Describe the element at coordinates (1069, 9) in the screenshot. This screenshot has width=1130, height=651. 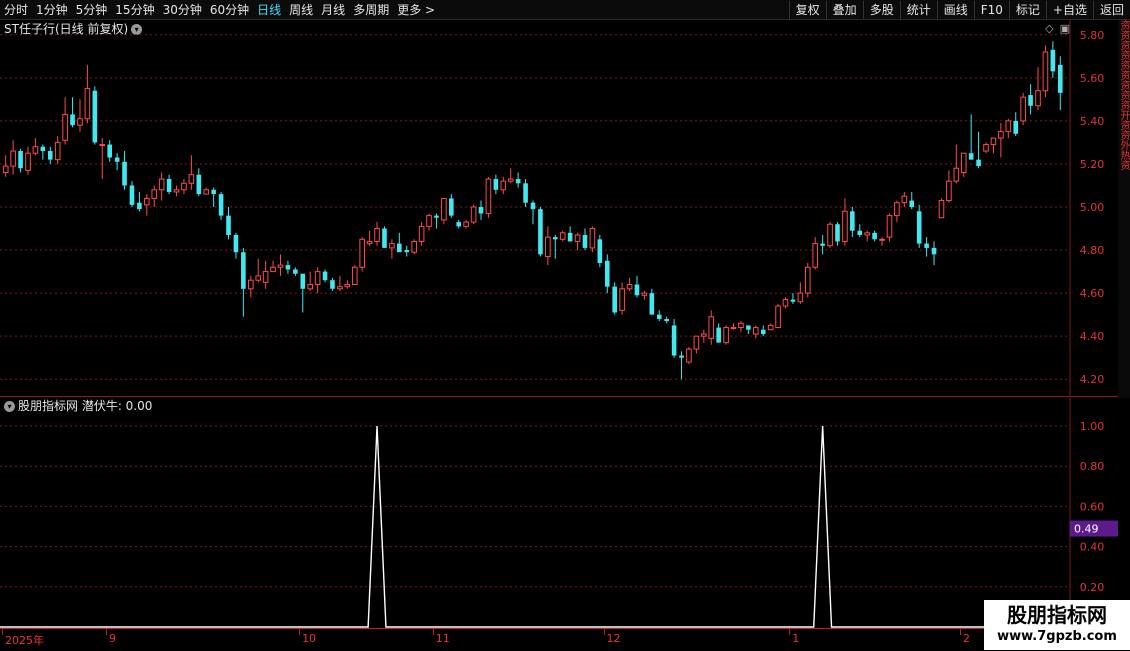
I see `tool-button: +自选` at that location.